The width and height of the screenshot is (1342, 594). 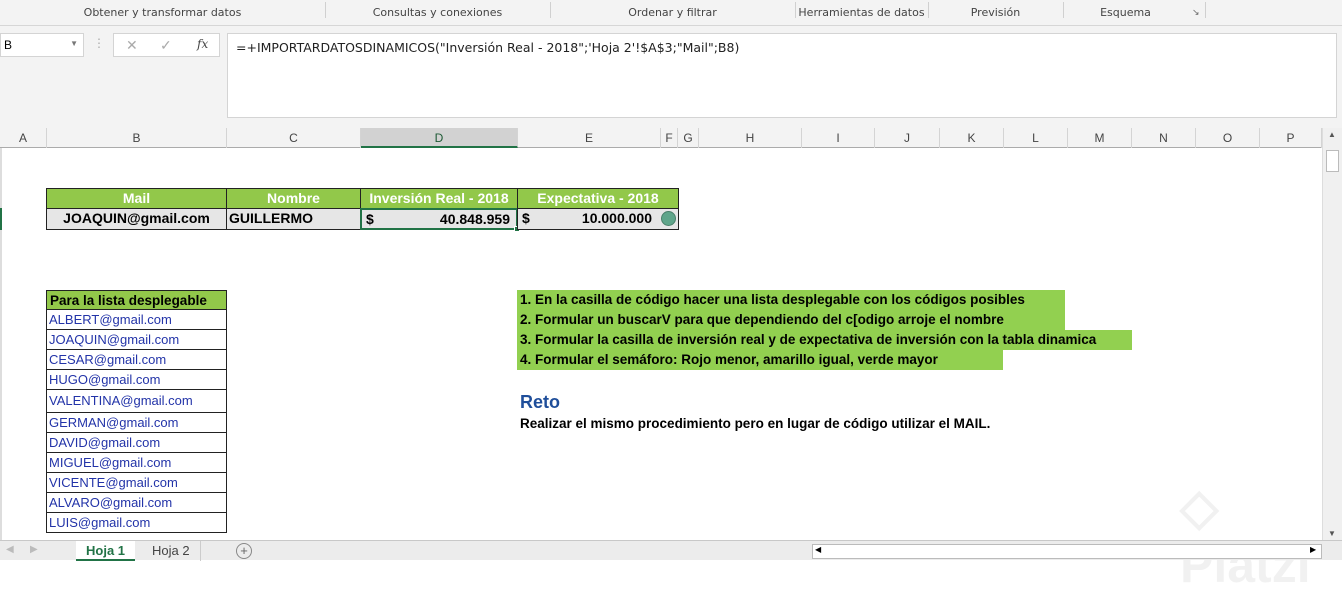 I want to click on col-n: N, so click(x=1164, y=138).